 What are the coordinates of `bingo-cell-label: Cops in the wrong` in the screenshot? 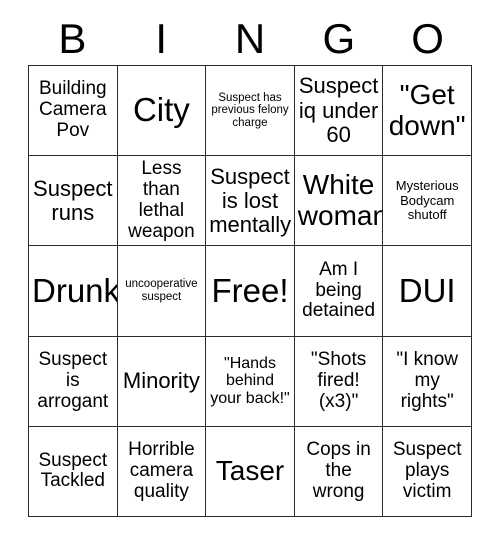 It's located at (338, 470).